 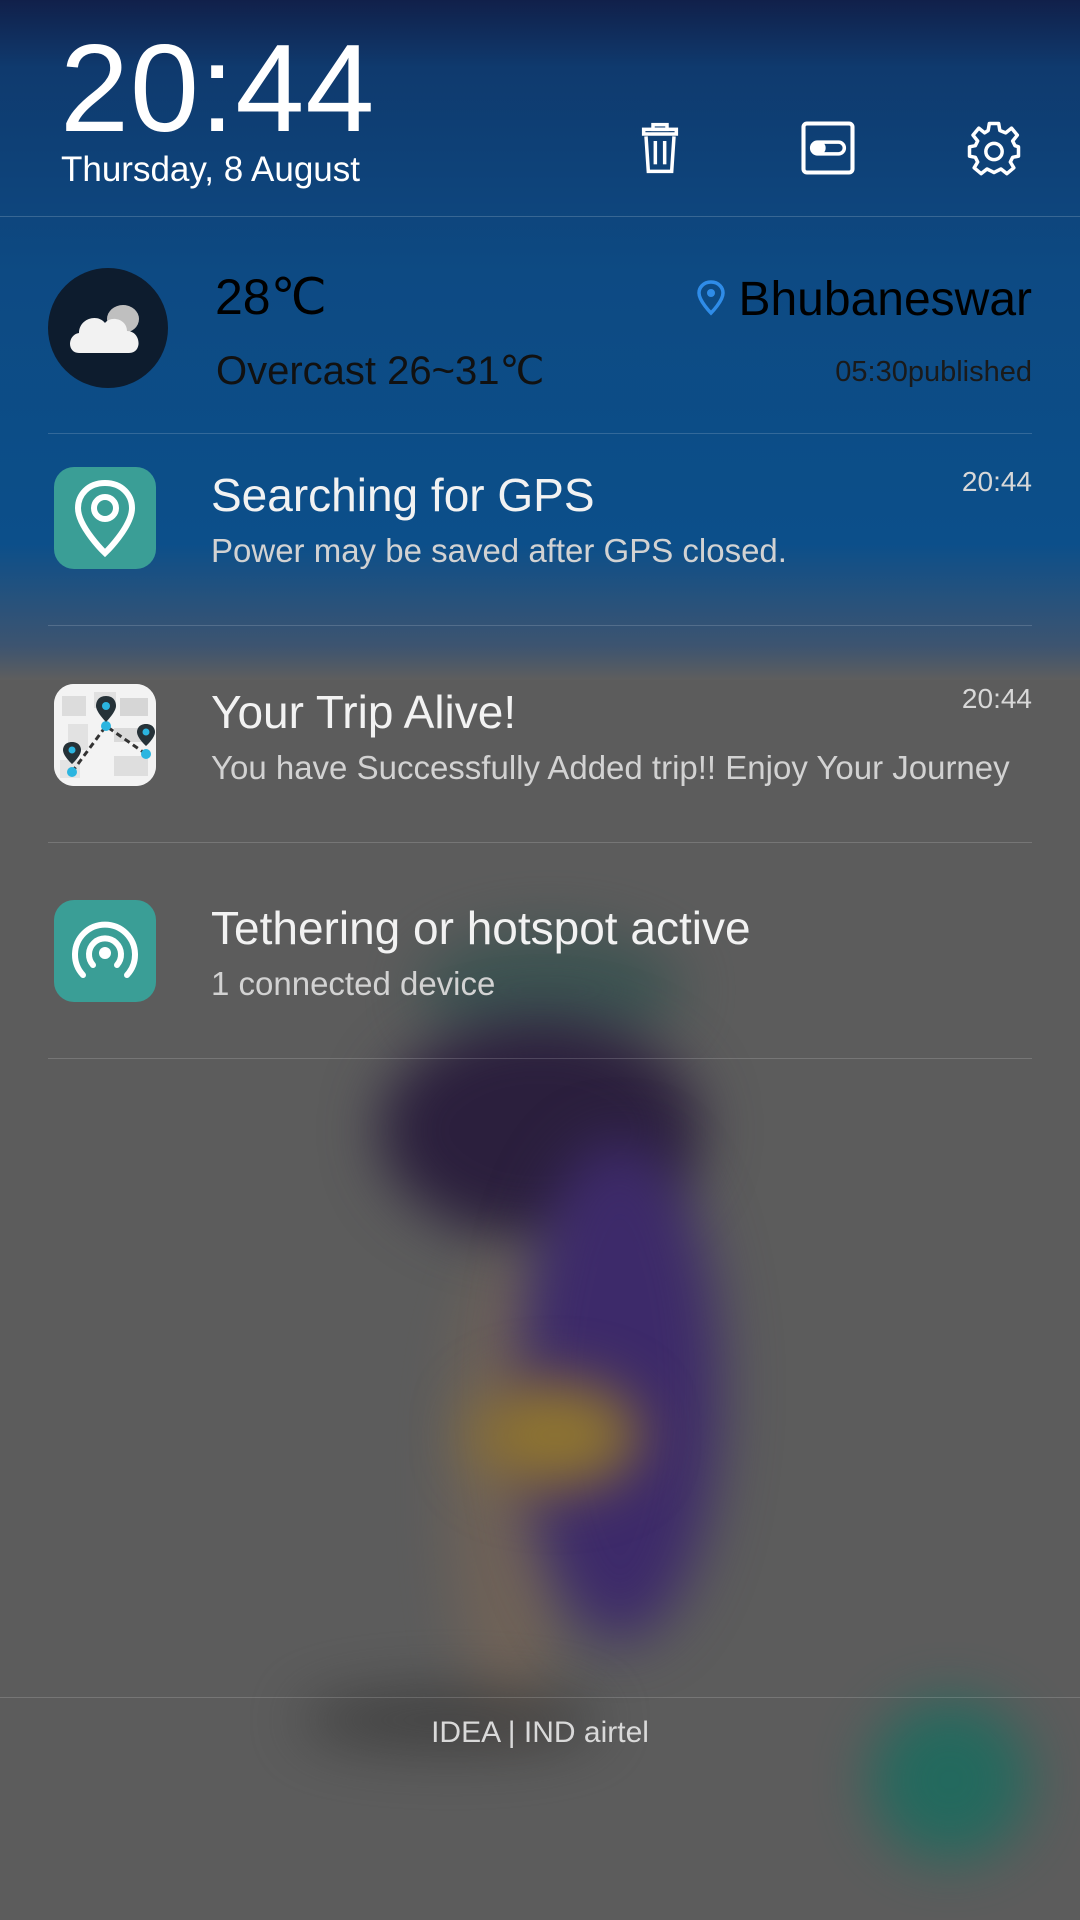 I want to click on clear-all-button, so click(x=660, y=148).